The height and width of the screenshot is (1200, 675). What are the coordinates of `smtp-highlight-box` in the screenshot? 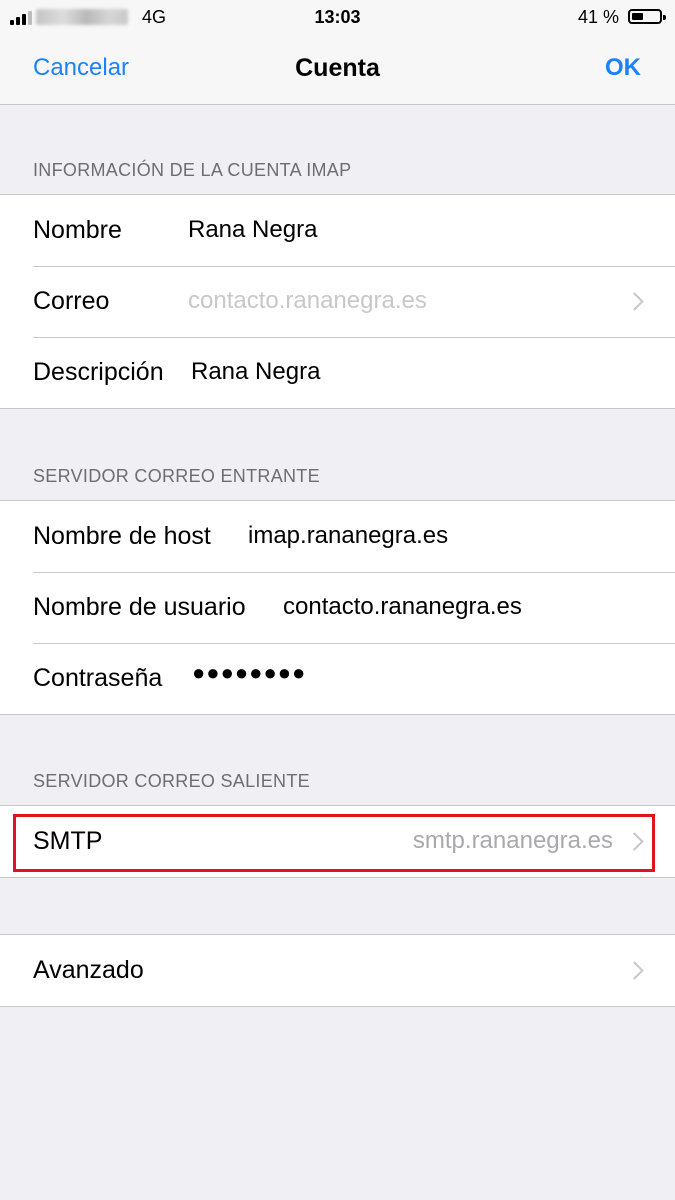 It's located at (334, 843).